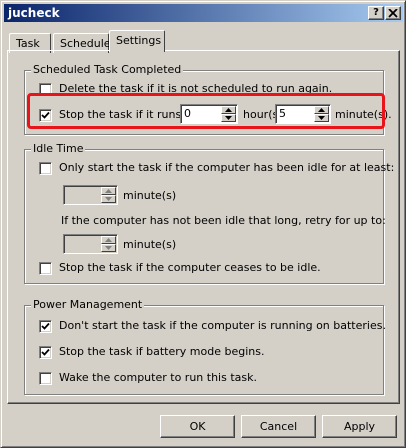 The image size is (406, 448). I want to click on wake-to-run-label: Wake the computer to run this task., so click(158, 377).